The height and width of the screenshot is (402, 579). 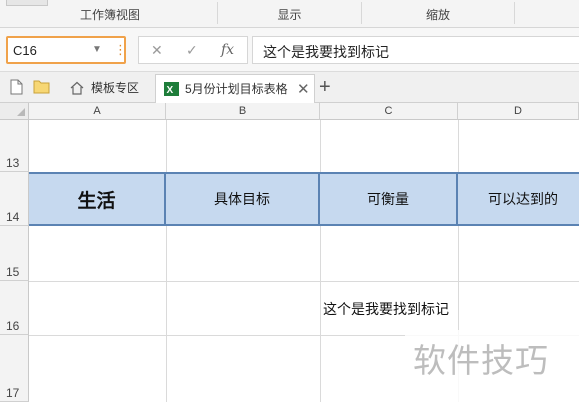 I want to click on ribbon-group-display: 显示, so click(x=289, y=15).